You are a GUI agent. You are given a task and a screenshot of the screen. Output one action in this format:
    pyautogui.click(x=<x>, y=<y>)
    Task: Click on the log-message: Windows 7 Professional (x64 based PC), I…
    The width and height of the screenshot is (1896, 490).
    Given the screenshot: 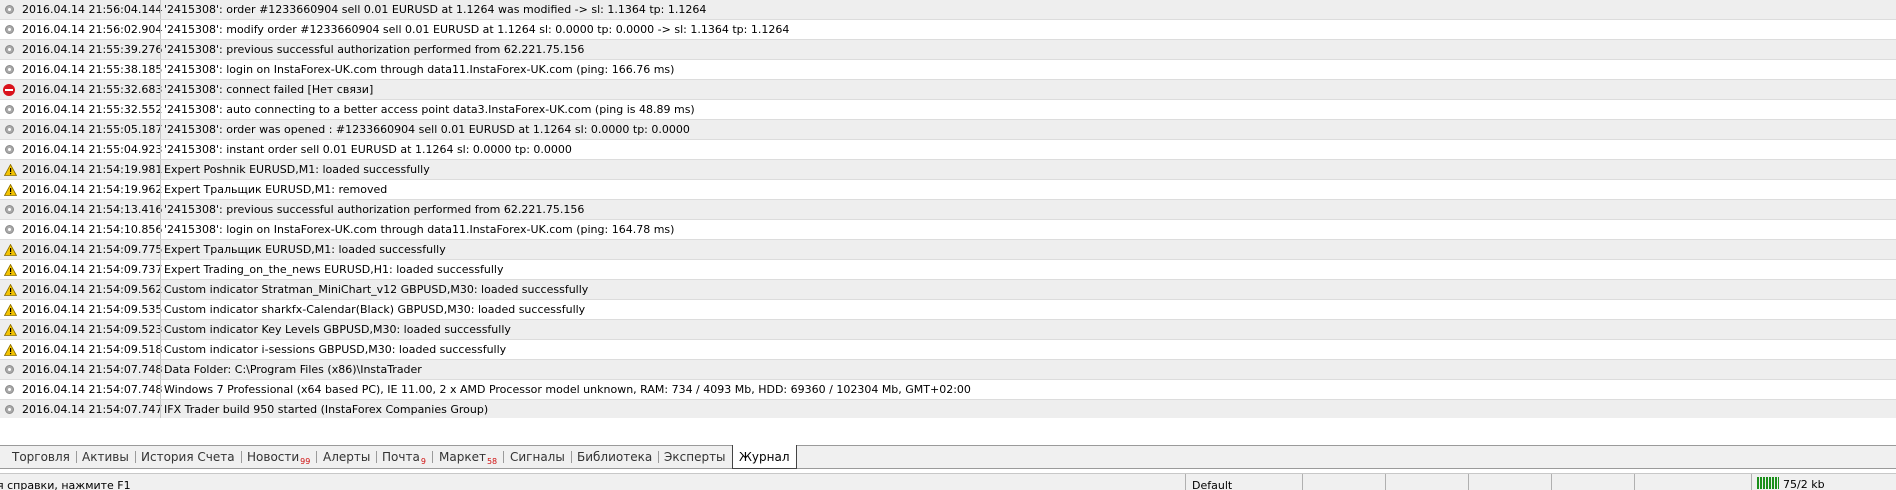 What is the action you would take?
    pyautogui.click(x=567, y=389)
    